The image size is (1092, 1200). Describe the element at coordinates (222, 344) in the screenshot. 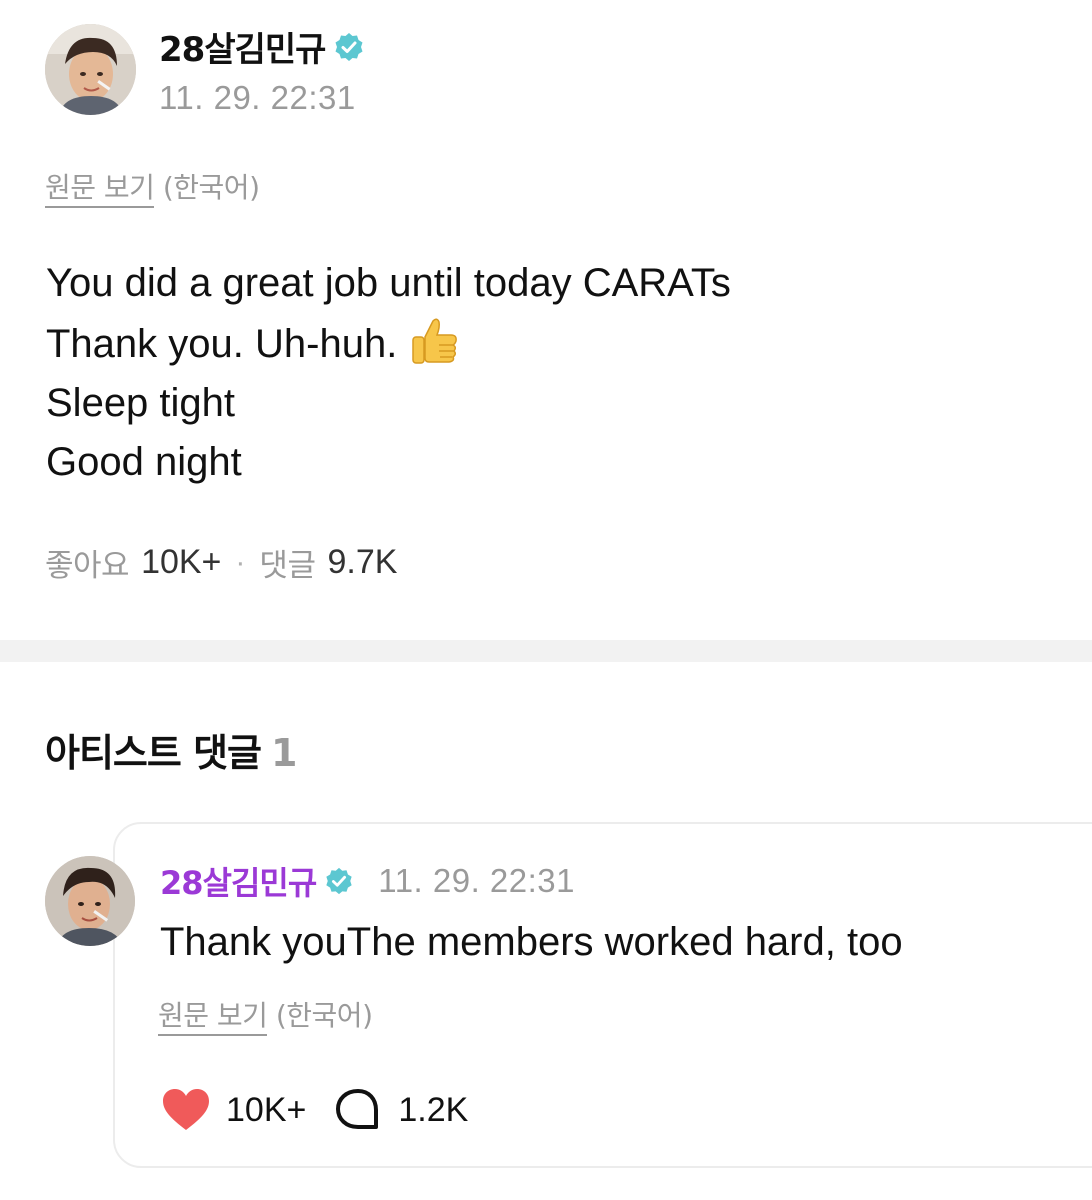

I see `post-line: Thank you. Uh-huh.` at that location.